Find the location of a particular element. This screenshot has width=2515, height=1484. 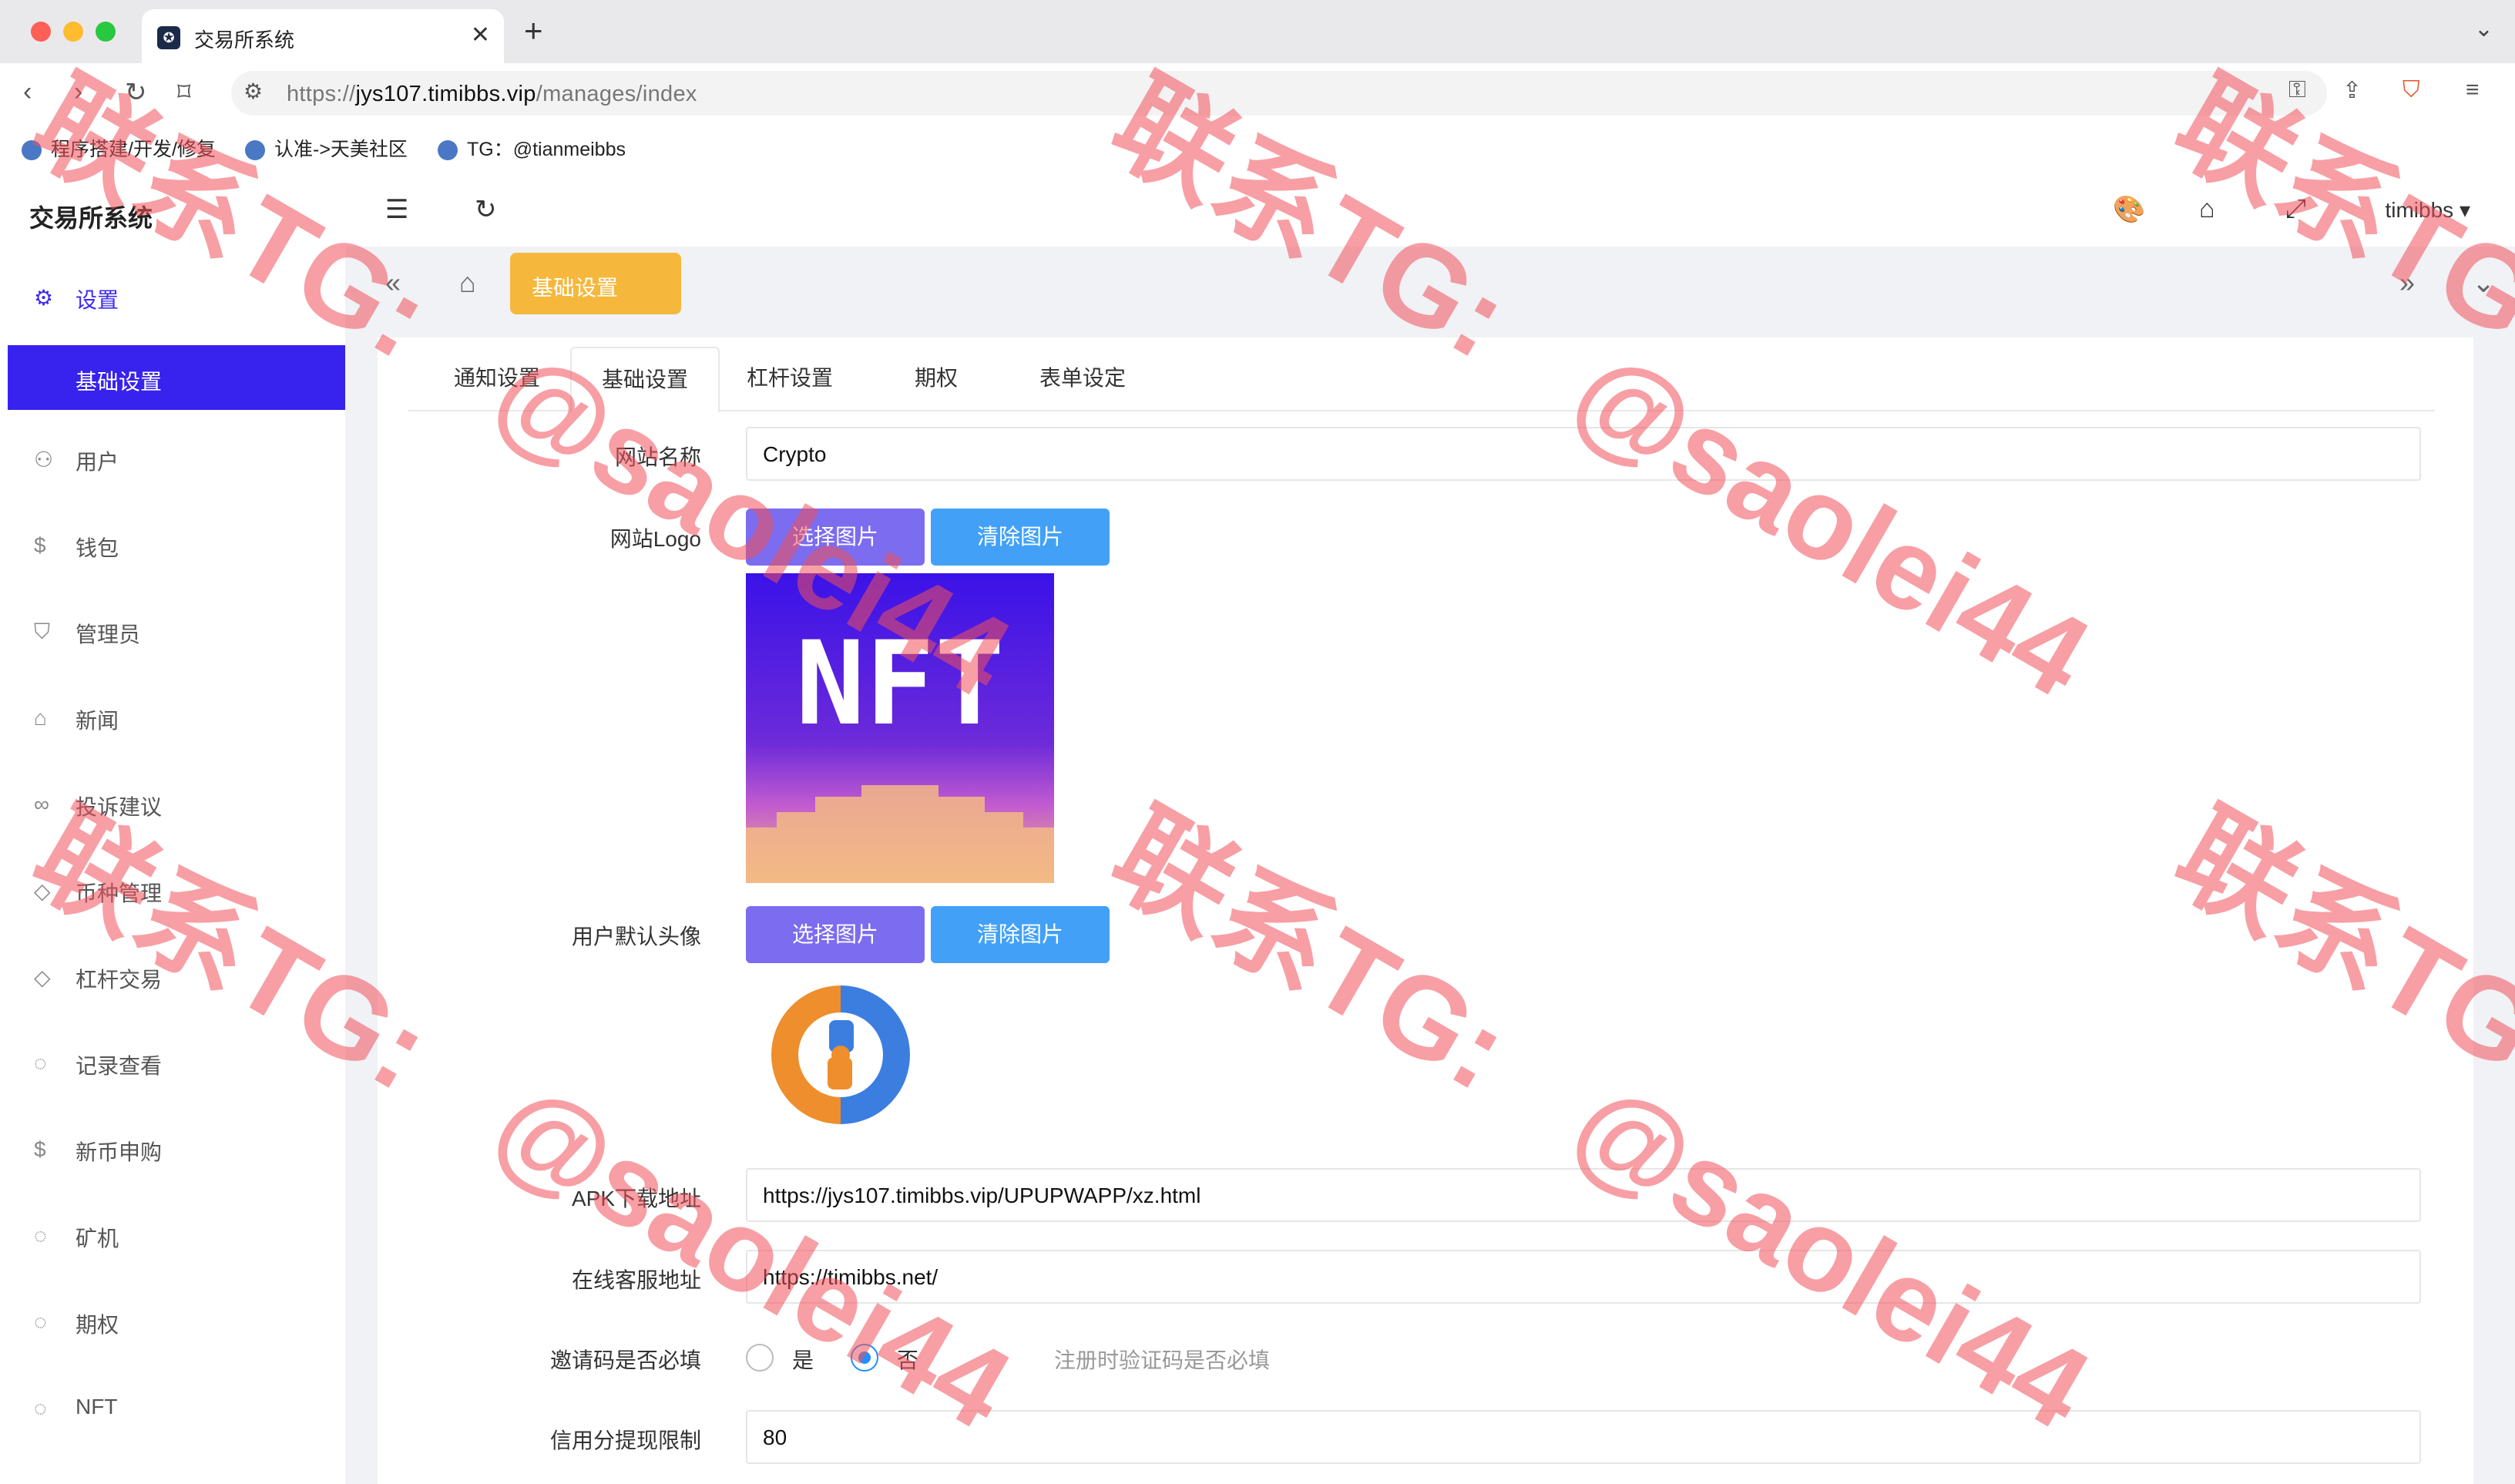

site-logo-image: NFT is located at coordinates (900, 728).